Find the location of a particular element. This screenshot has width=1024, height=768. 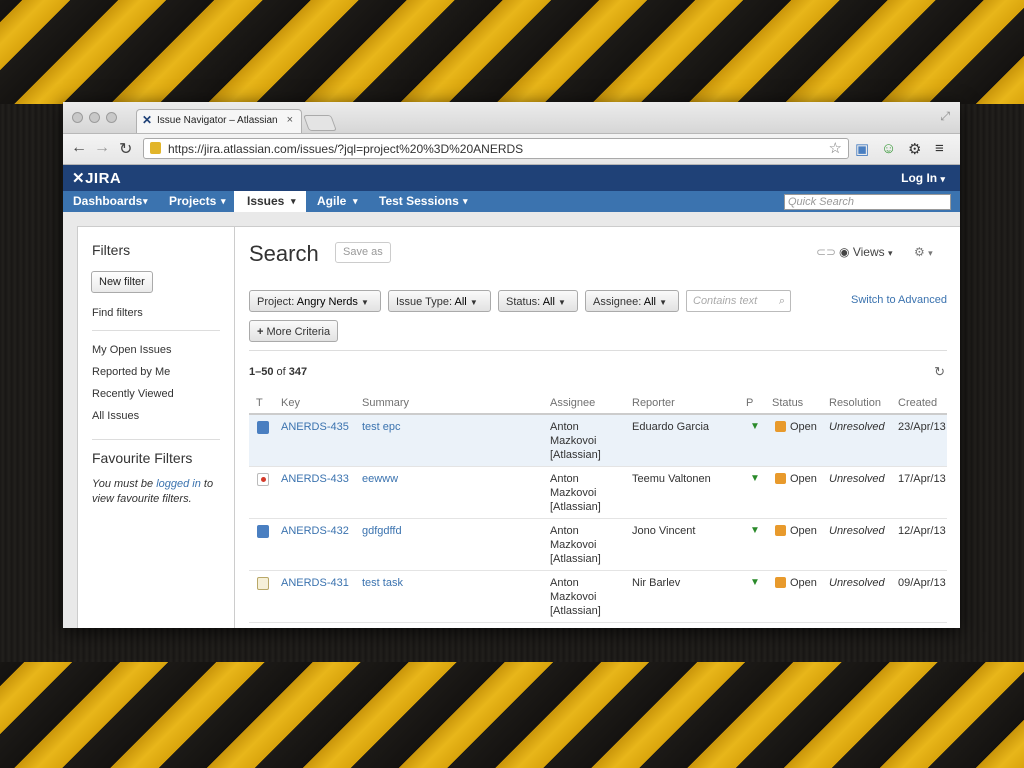

share-link-icon: ⊂⊃ is located at coordinates (826, 252).